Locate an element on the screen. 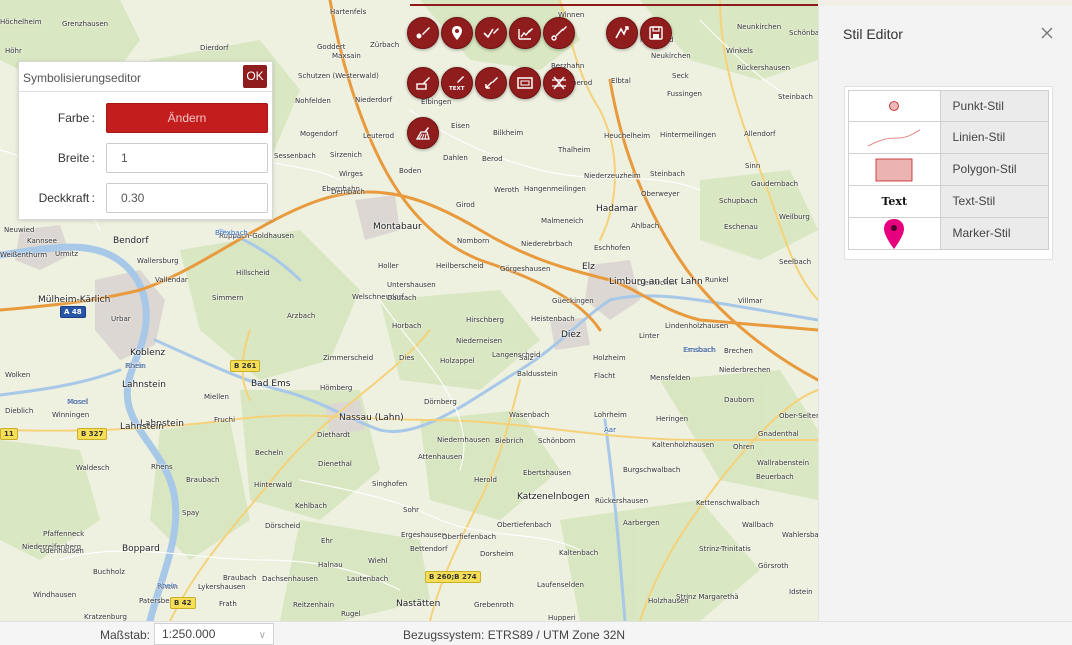  style-row-line: Linien-Stil is located at coordinates (948, 138).